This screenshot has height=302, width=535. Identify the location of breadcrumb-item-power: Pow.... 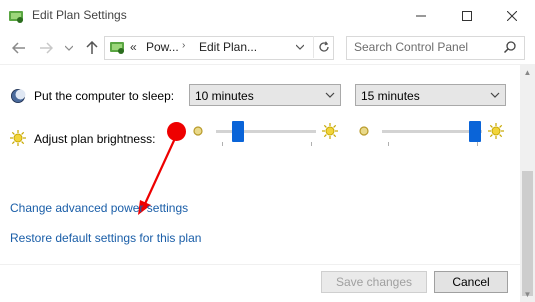
(162, 47).